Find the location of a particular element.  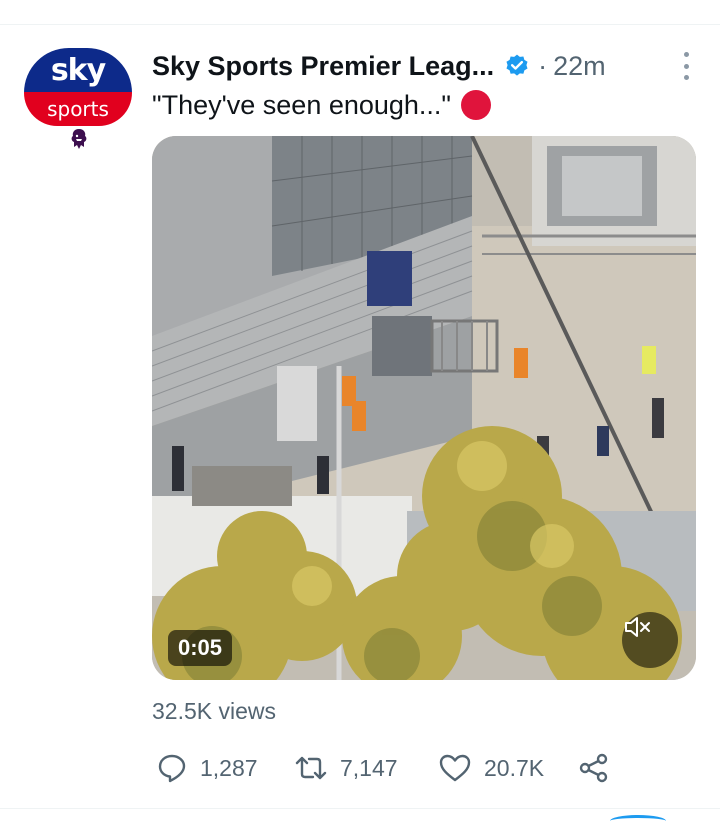

tweet-actions: 1,287 7,147 20.7K is located at coordinates (392, 768).